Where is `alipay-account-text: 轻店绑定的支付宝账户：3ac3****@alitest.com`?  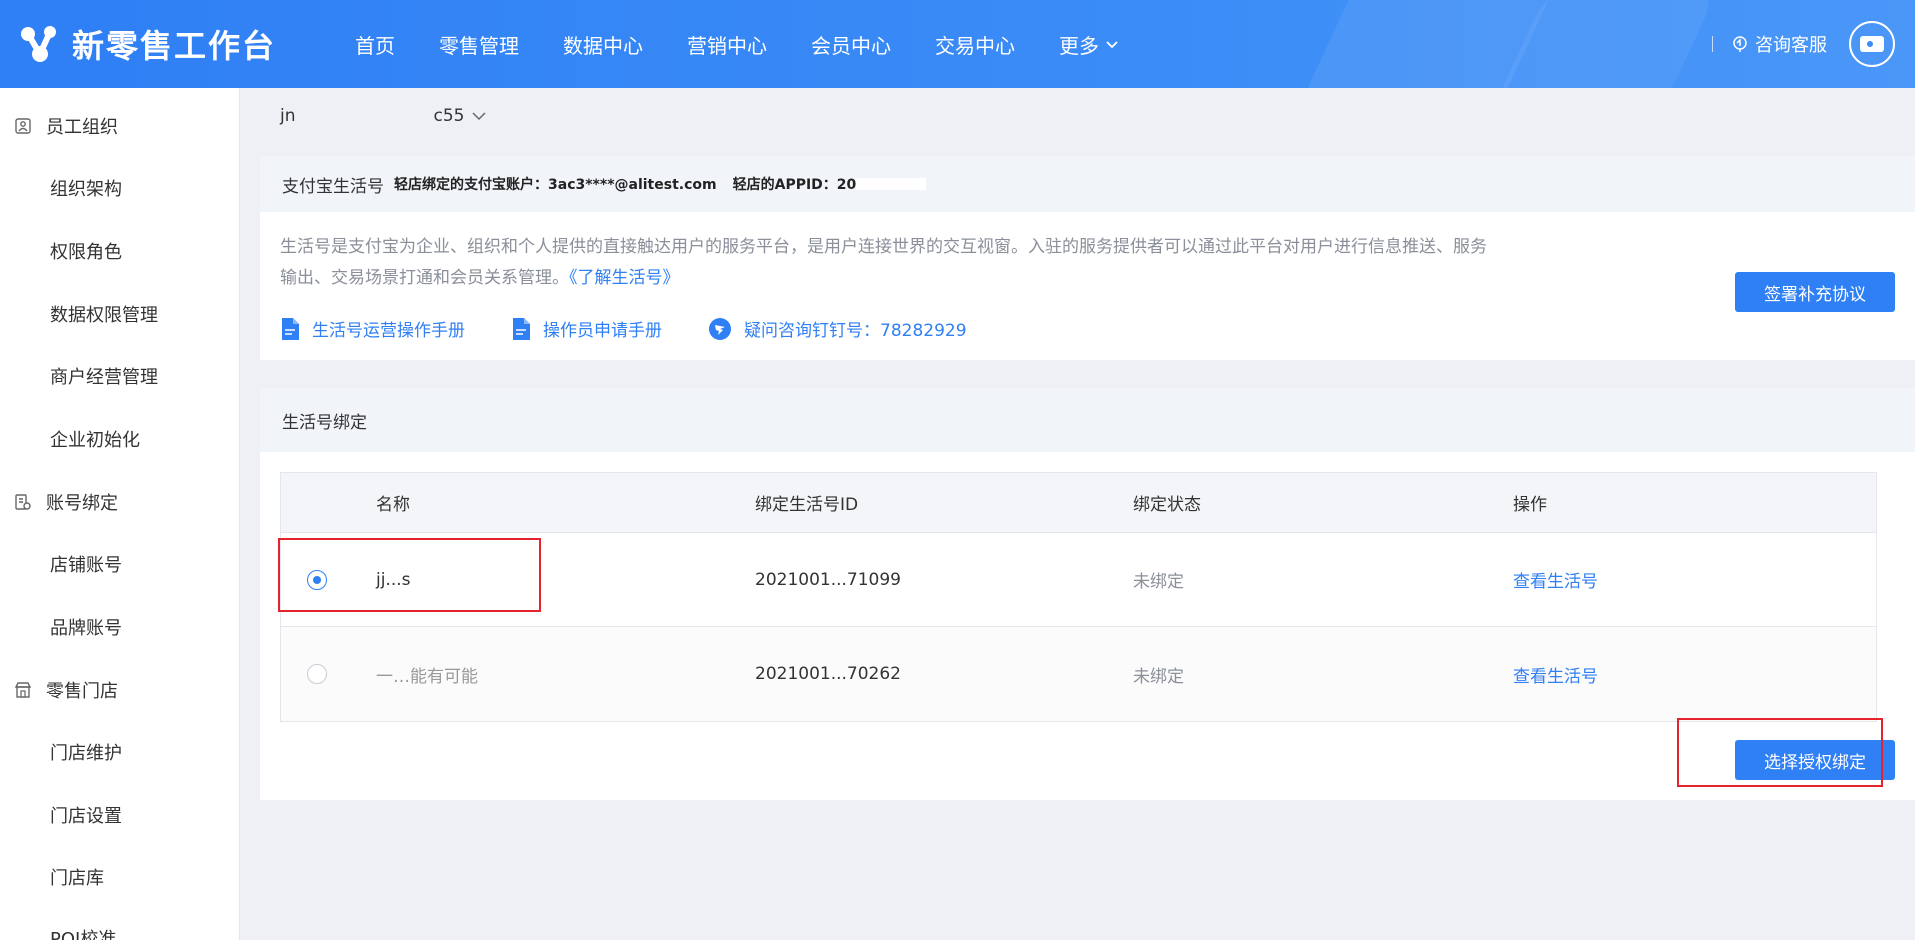 alipay-account-text: 轻店绑定的支付宝账户：3ac3****@alitest.com is located at coordinates (555, 185).